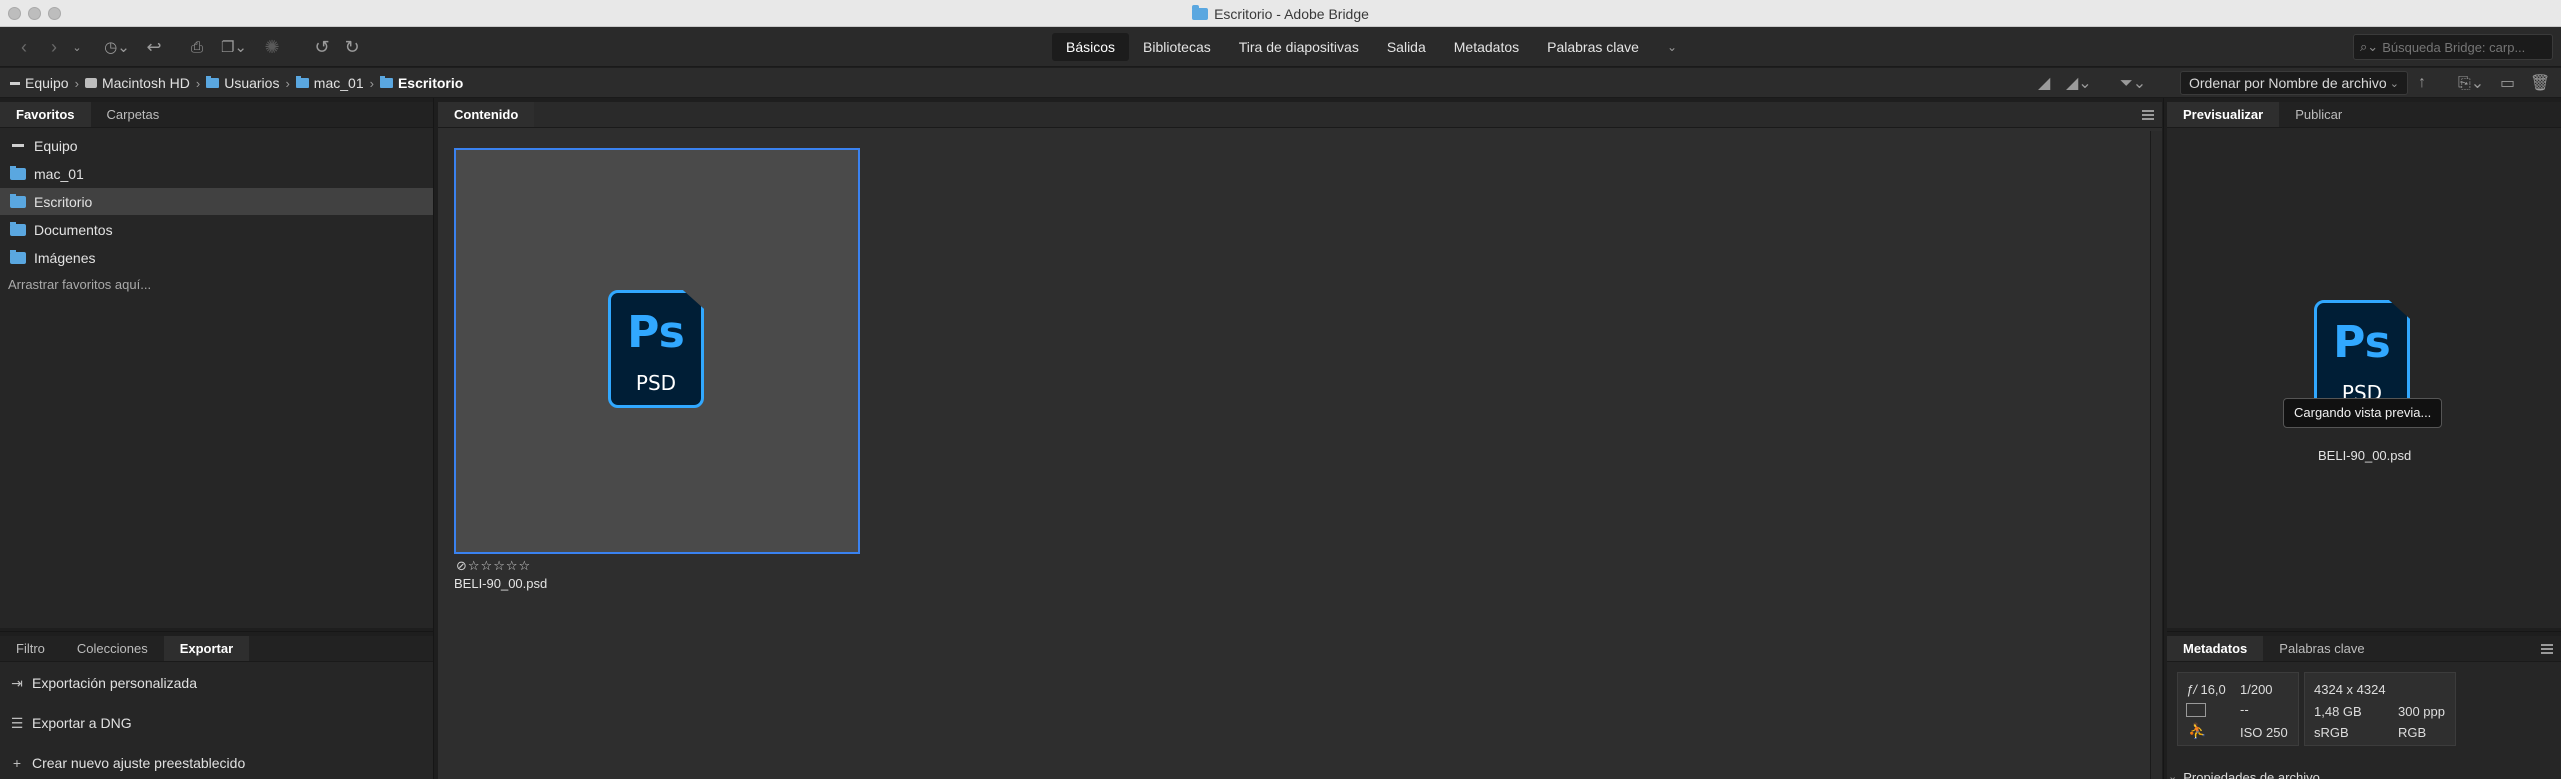  I want to click on search-box: ⌕⌄, so click(2453, 47).